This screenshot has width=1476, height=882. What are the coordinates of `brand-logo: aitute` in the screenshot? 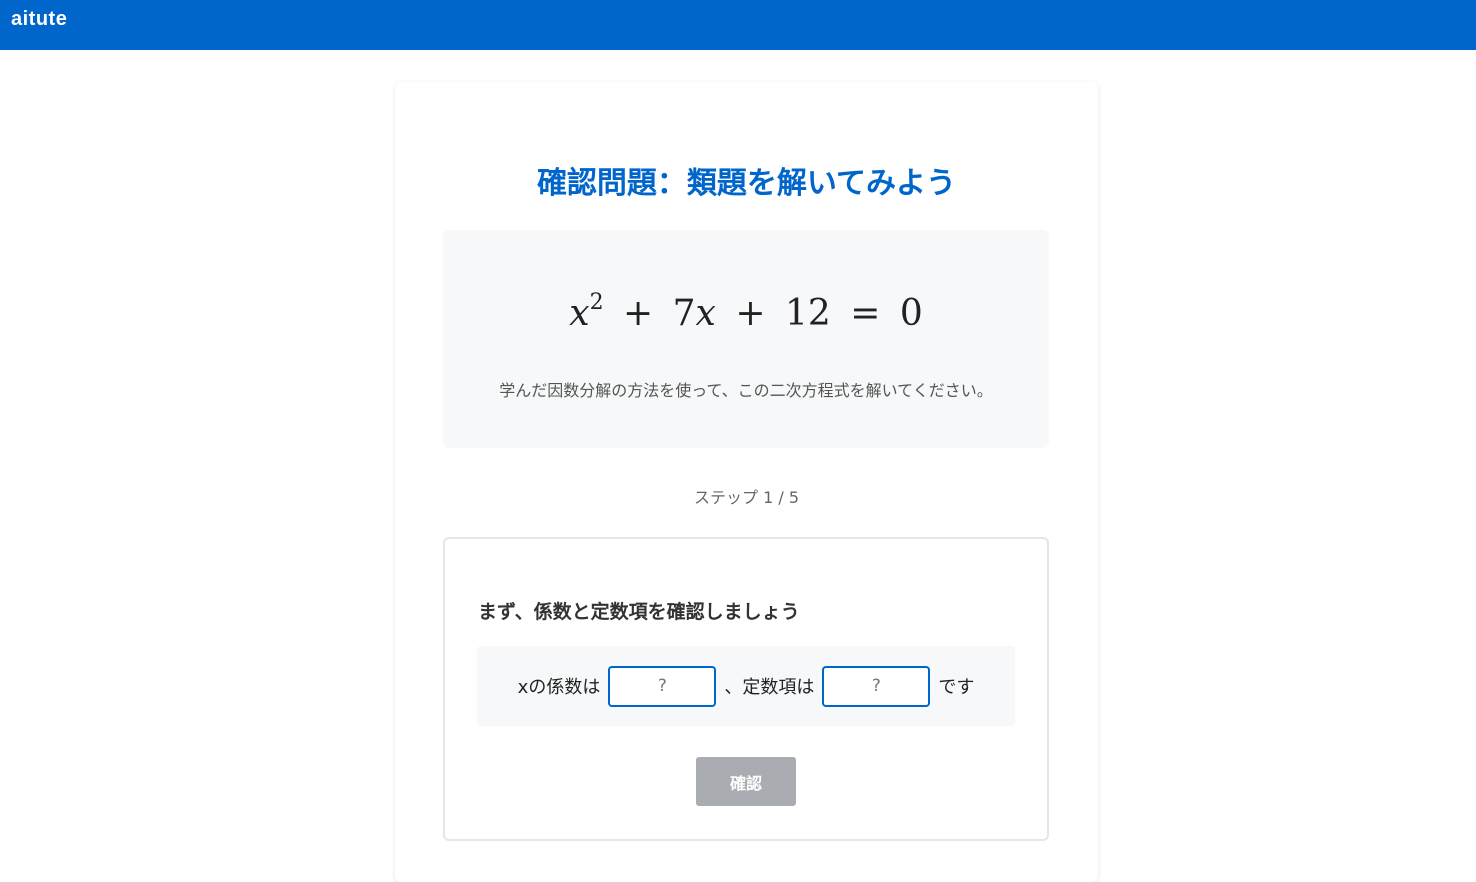 It's located at (39, 19).